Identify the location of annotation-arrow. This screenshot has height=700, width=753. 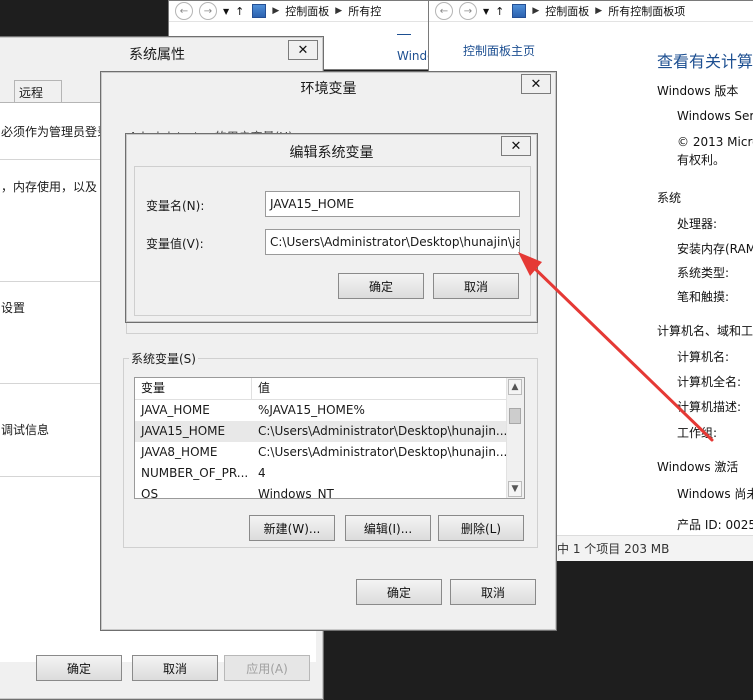
(616, 347).